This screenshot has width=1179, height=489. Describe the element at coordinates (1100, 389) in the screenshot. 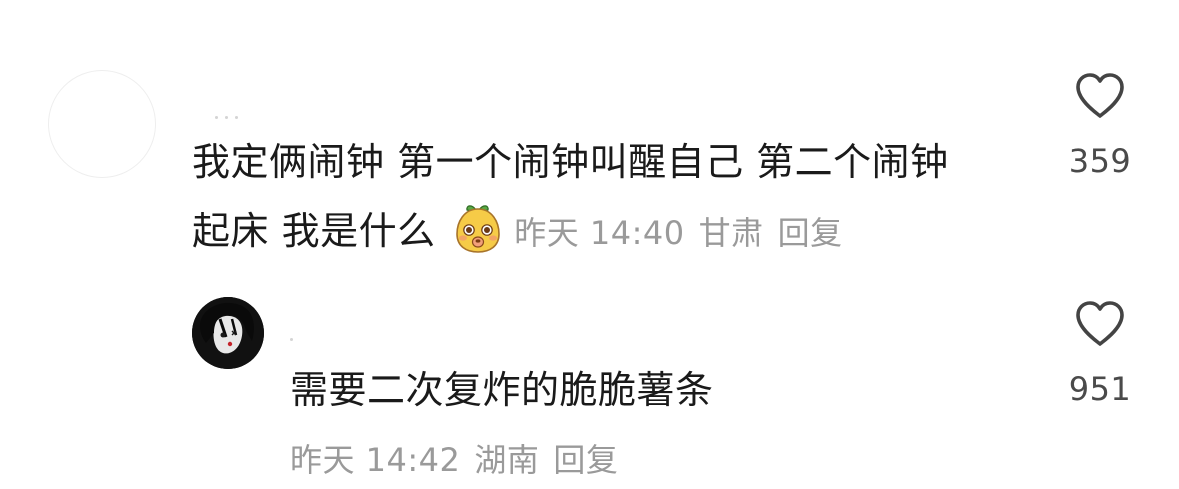

I see `like-count: 951` at that location.